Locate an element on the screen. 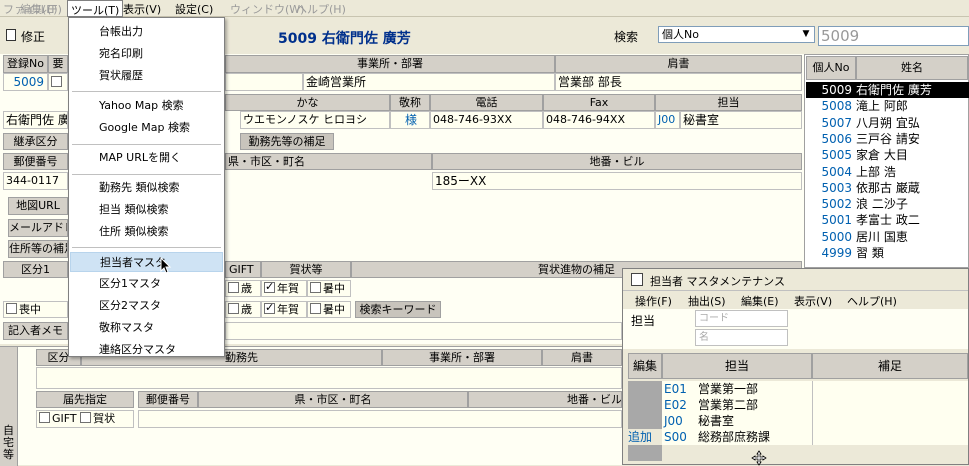  menu-item-address-print: 宛名印刷 is located at coordinates (146, 54).